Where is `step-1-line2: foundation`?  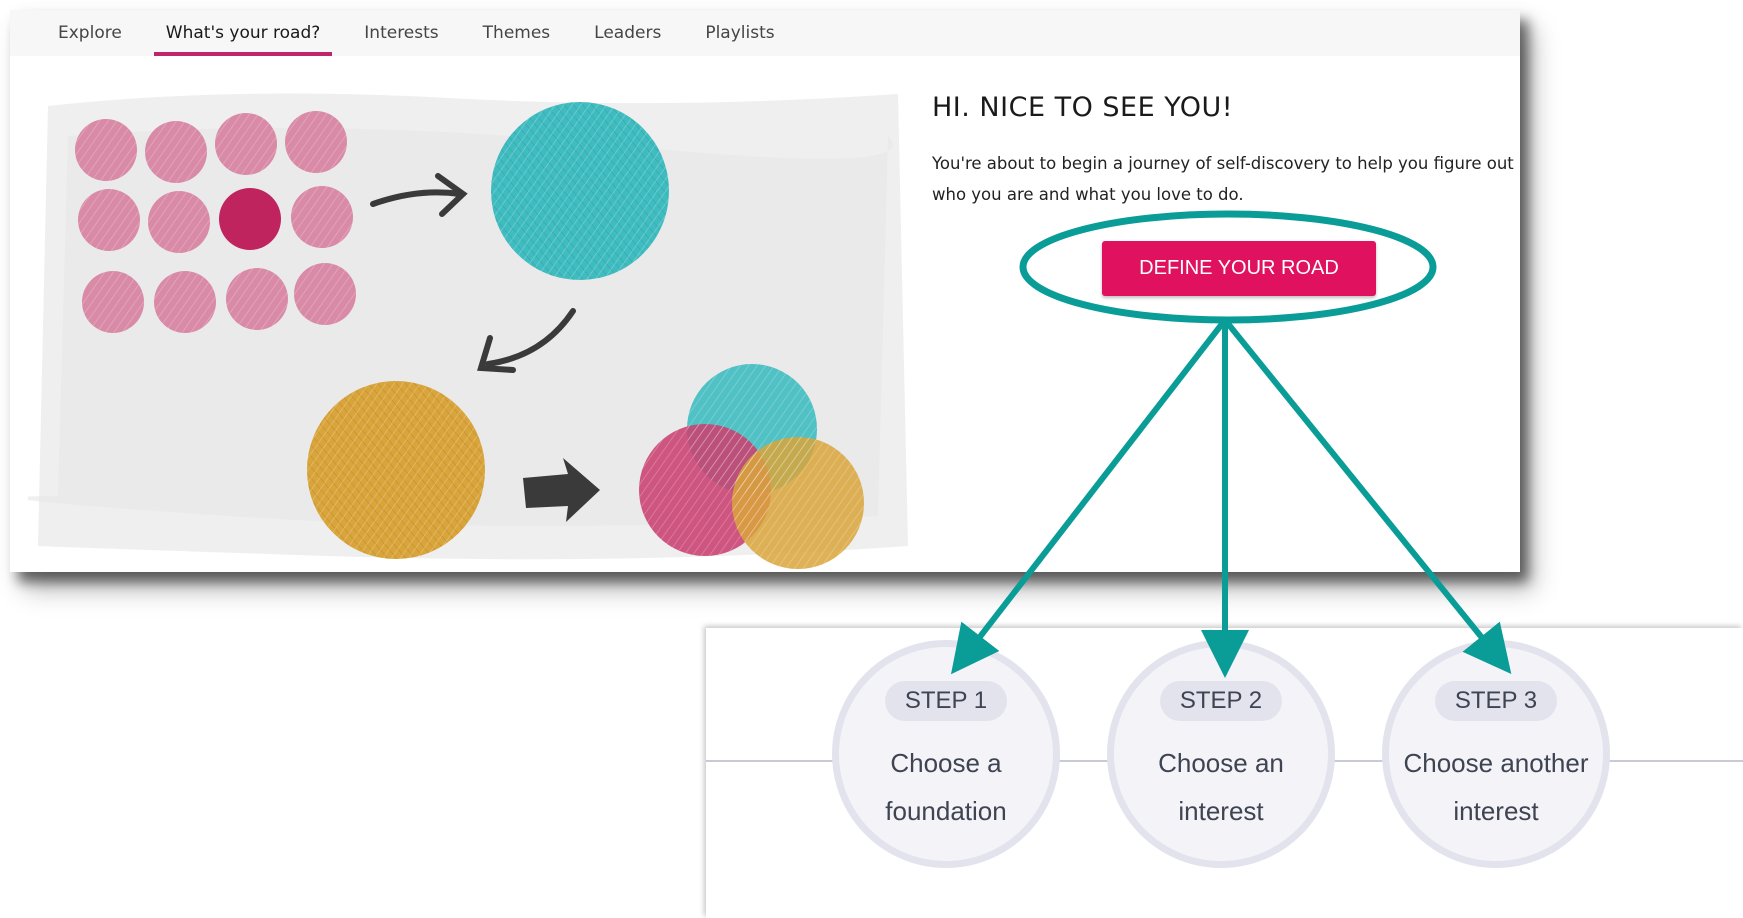
step-1-line2: foundation is located at coordinates (946, 811).